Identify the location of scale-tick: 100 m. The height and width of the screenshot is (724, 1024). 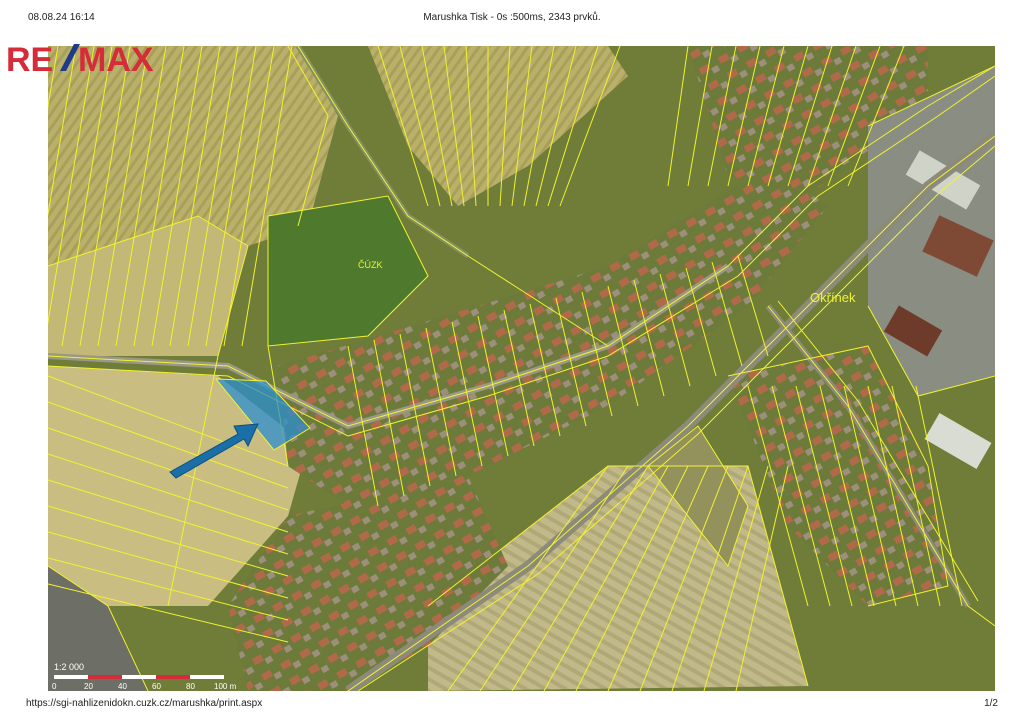
(225, 686).